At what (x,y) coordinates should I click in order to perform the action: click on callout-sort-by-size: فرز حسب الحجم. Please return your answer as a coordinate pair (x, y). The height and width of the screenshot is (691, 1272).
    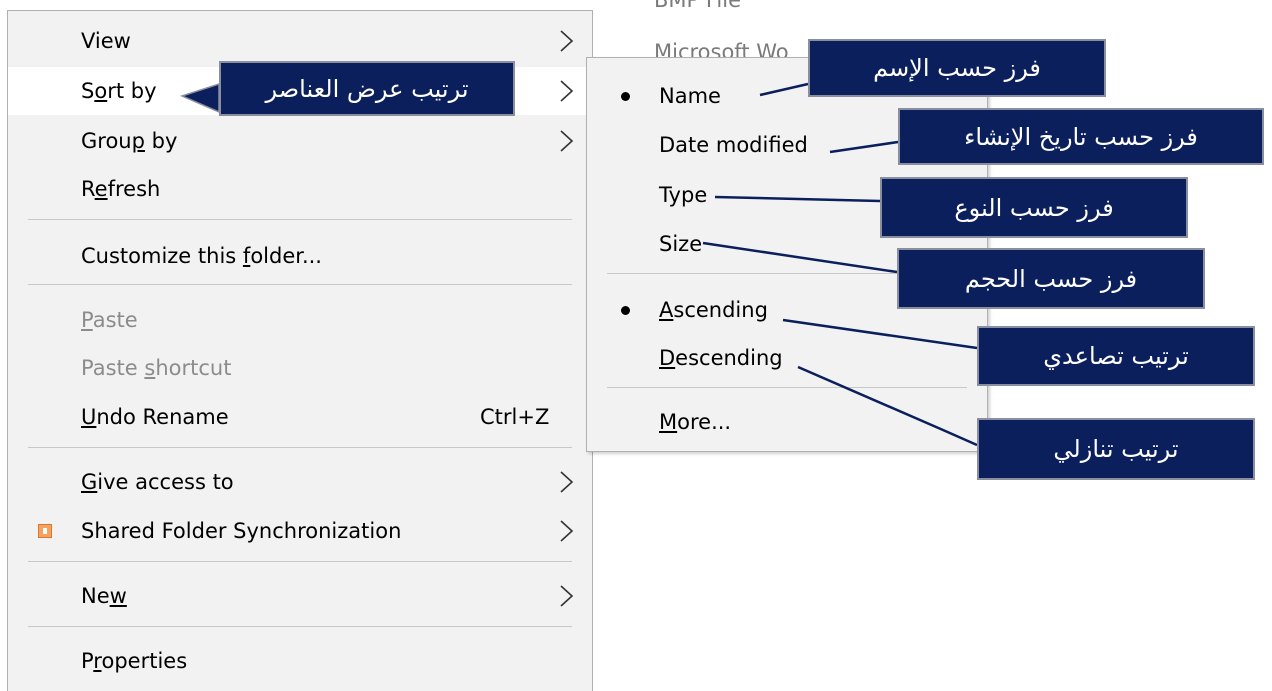
    Looking at the image, I should click on (1051, 278).